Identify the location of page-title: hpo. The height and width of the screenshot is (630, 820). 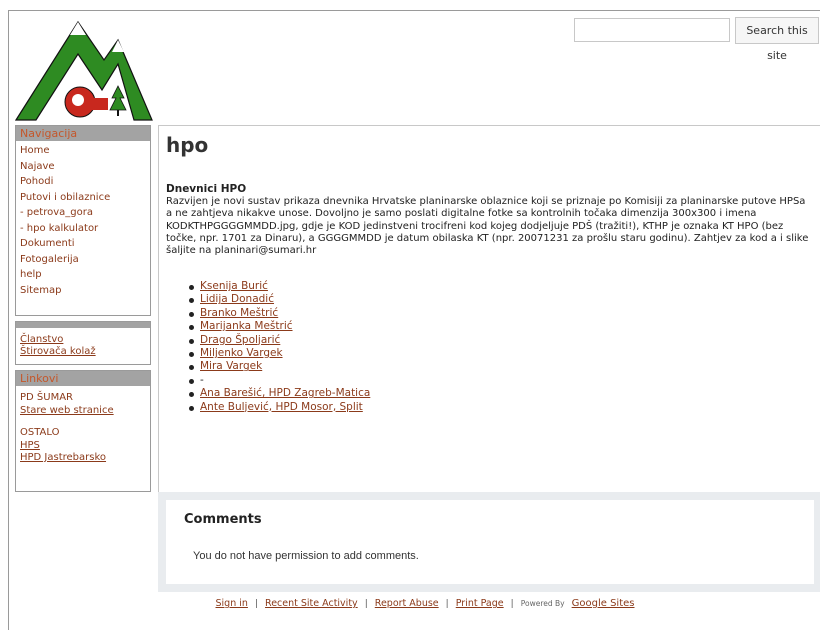
(187, 145).